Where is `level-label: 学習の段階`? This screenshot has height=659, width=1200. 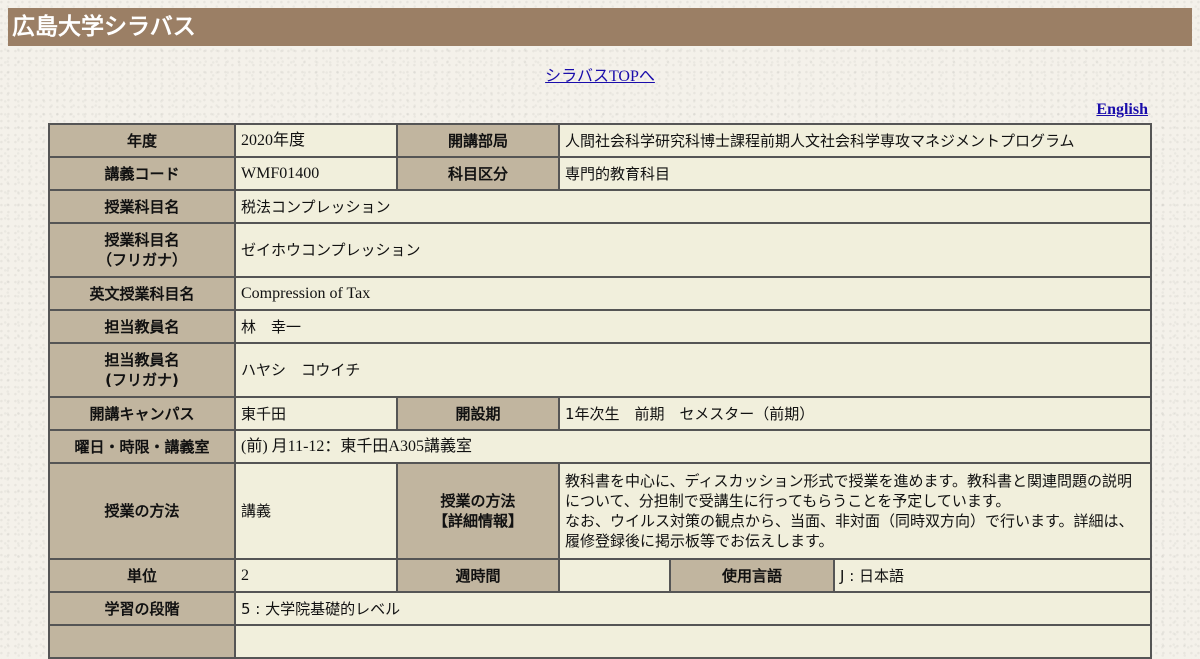 level-label: 学習の段階 is located at coordinates (142, 608).